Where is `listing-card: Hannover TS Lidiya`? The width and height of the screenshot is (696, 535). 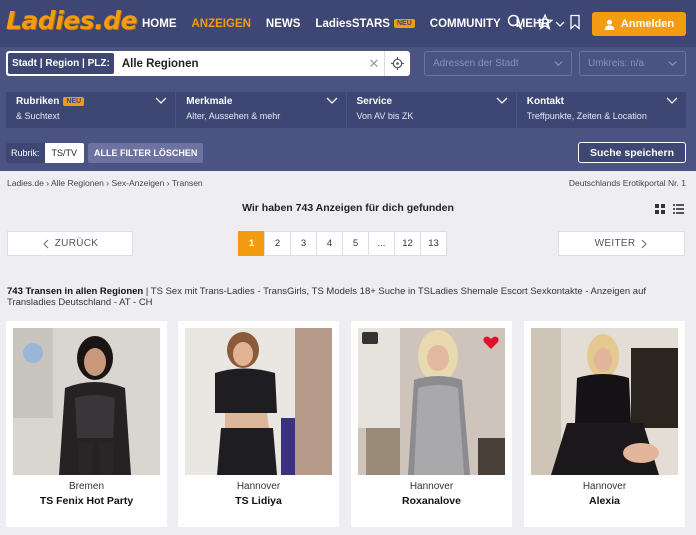
listing-card: Hannover TS Lidiya is located at coordinates (258, 424).